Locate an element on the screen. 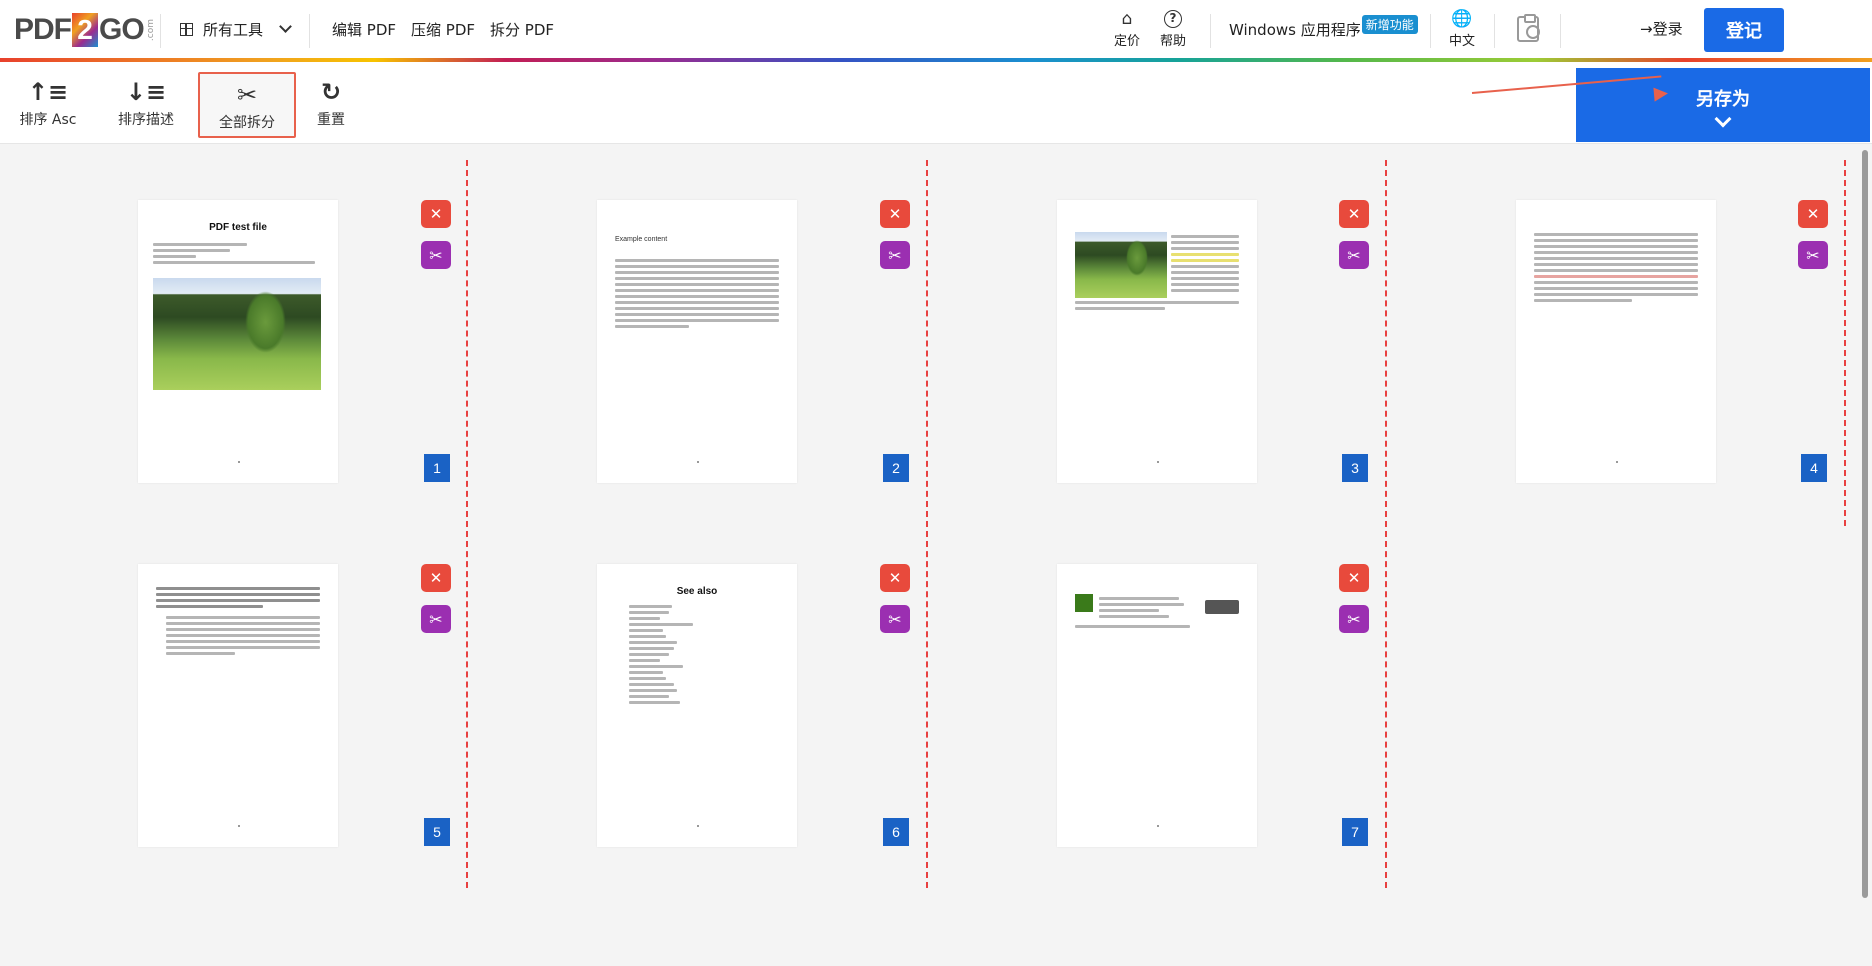 The width and height of the screenshot is (1872, 966). vertical-scrollbar is located at coordinates (1865, 524).